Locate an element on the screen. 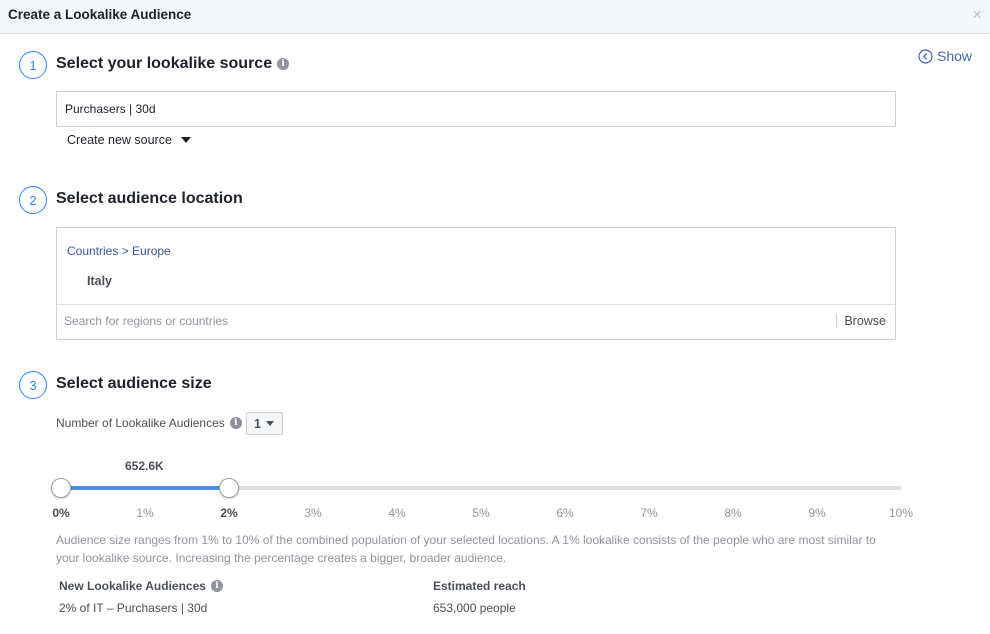 The image size is (990, 634). create-new-source-dropdown: Create new source is located at coordinates (129, 140).